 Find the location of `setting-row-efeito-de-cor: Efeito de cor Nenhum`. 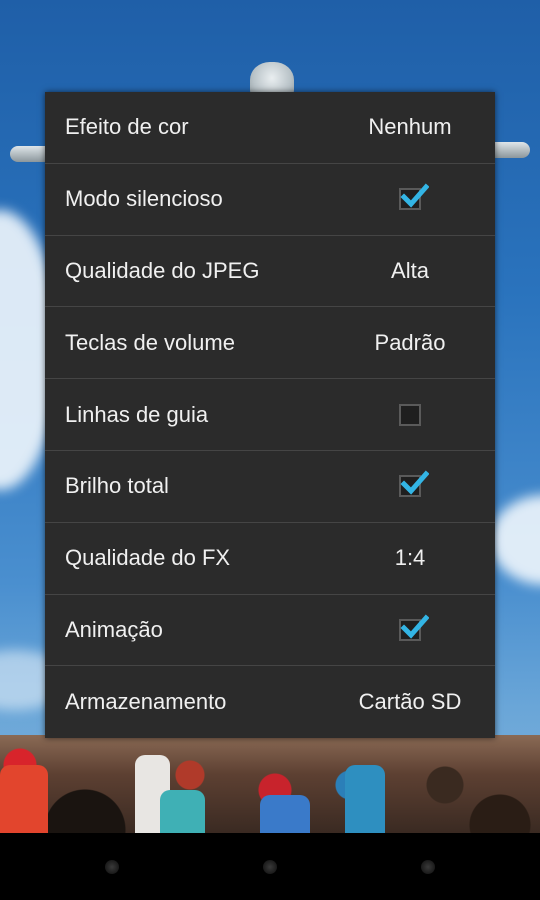

setting-row-efeito-de-cor: Efeito de cor Nenhum is located at coordinates (270, 128).